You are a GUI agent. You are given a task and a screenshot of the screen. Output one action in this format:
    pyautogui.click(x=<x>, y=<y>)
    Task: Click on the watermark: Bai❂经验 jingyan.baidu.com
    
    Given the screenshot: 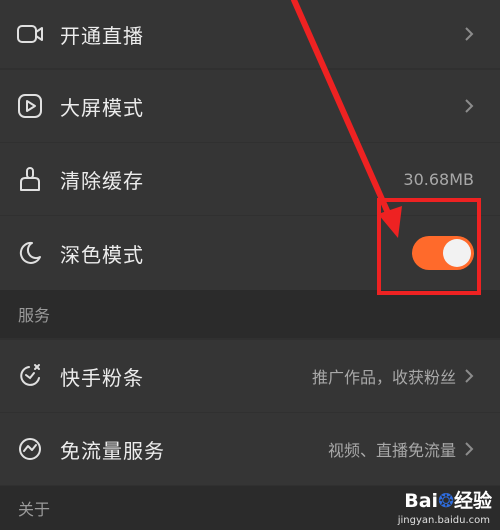 What is the action you would take?
    pyautogui.click(x=432, y=506)
    